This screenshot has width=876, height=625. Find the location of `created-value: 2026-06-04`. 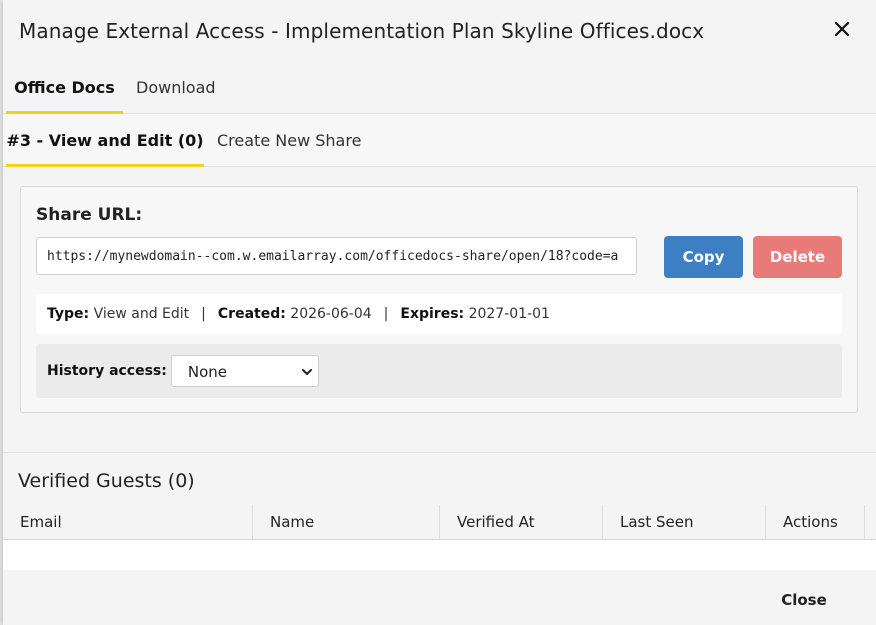

created-value: 2026-06-04 is located at coordinates (331, 314).